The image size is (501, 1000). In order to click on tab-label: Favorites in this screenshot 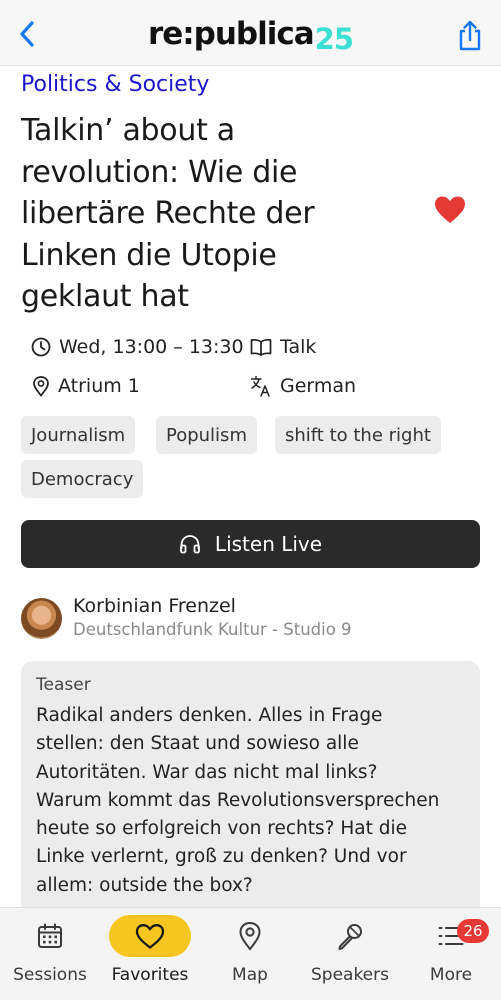, I will do `click(150, 975)`.